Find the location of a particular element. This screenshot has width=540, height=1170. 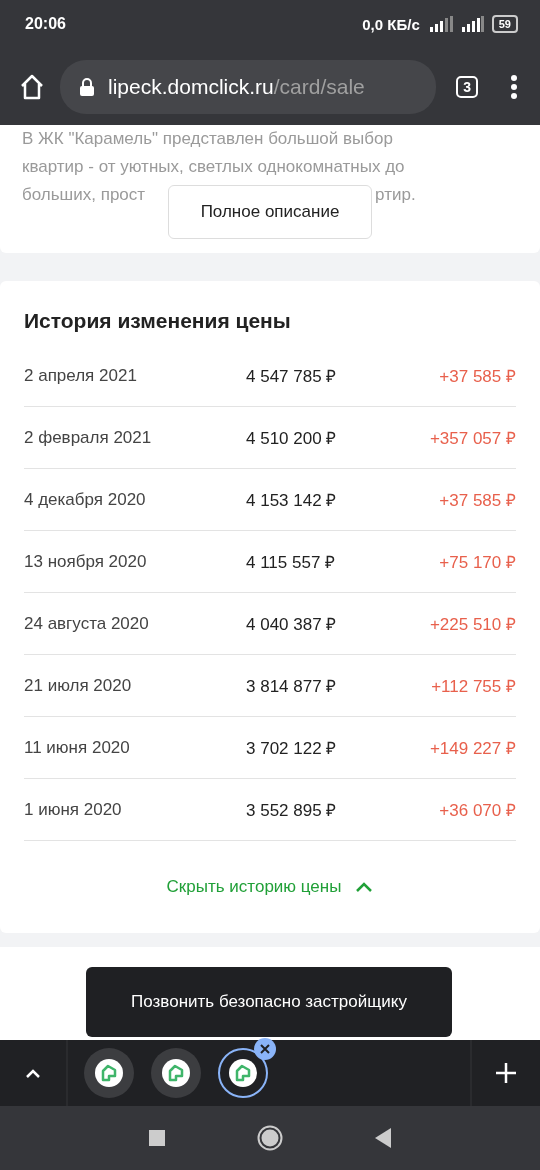

plus-icon is located at coordinates (506, 1073).